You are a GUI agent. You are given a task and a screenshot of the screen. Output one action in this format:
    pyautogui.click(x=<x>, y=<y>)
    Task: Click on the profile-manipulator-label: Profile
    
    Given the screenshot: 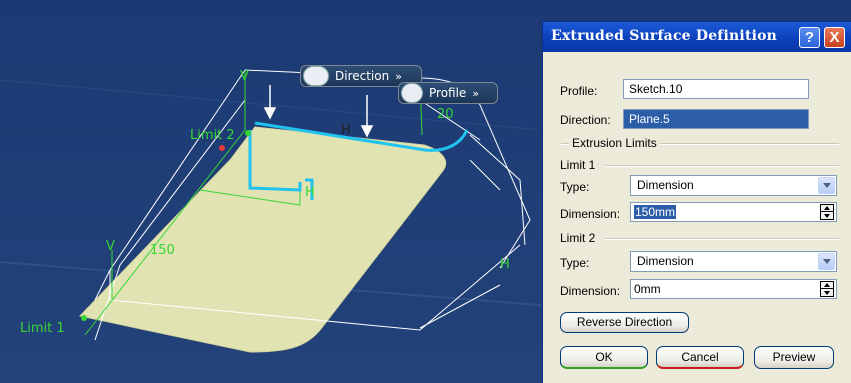 What is the action you would take?
    pyautogui.click(x=448, y=93)
    